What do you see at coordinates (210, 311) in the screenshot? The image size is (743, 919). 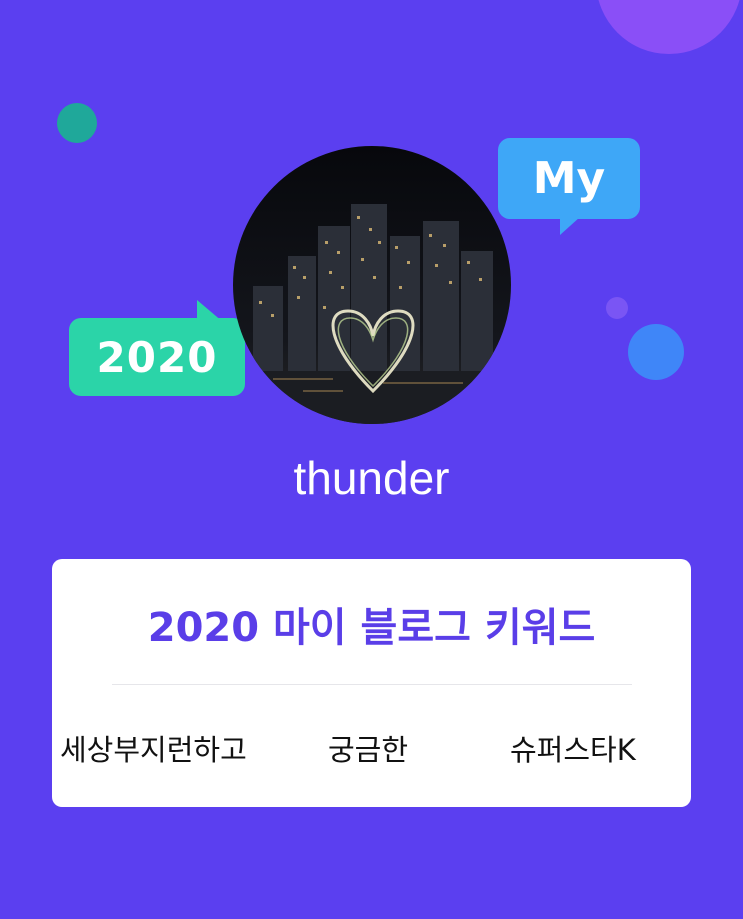 I see `year-bubble-tail` at bounding box center [210, 311].